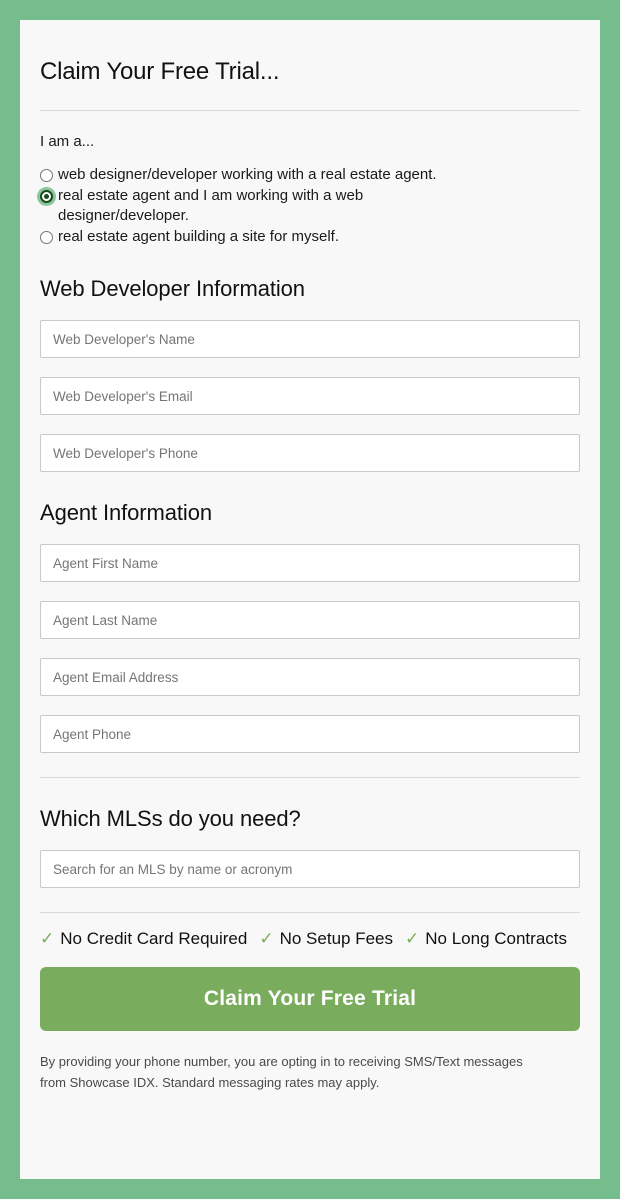 This screenshot has height=1199, width=620. I want to click on mls-search-wrap, so click(310, 860).